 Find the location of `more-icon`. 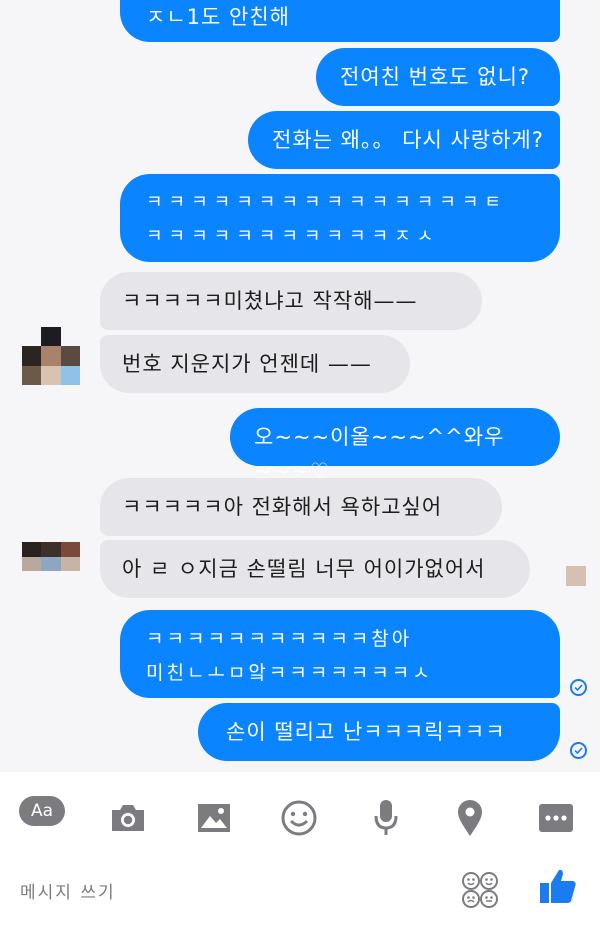

more-icon is located at coordinates (556, 818).